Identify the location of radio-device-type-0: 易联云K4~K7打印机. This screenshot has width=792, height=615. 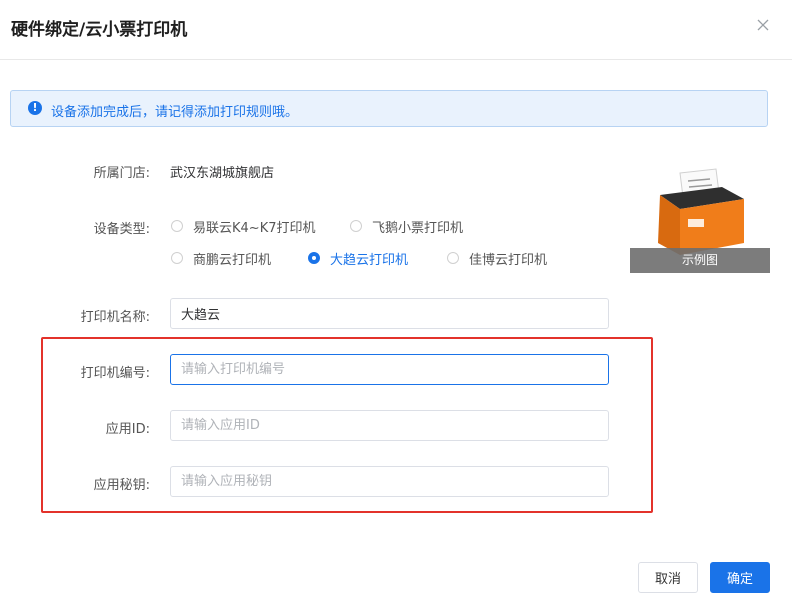
(243, 226).